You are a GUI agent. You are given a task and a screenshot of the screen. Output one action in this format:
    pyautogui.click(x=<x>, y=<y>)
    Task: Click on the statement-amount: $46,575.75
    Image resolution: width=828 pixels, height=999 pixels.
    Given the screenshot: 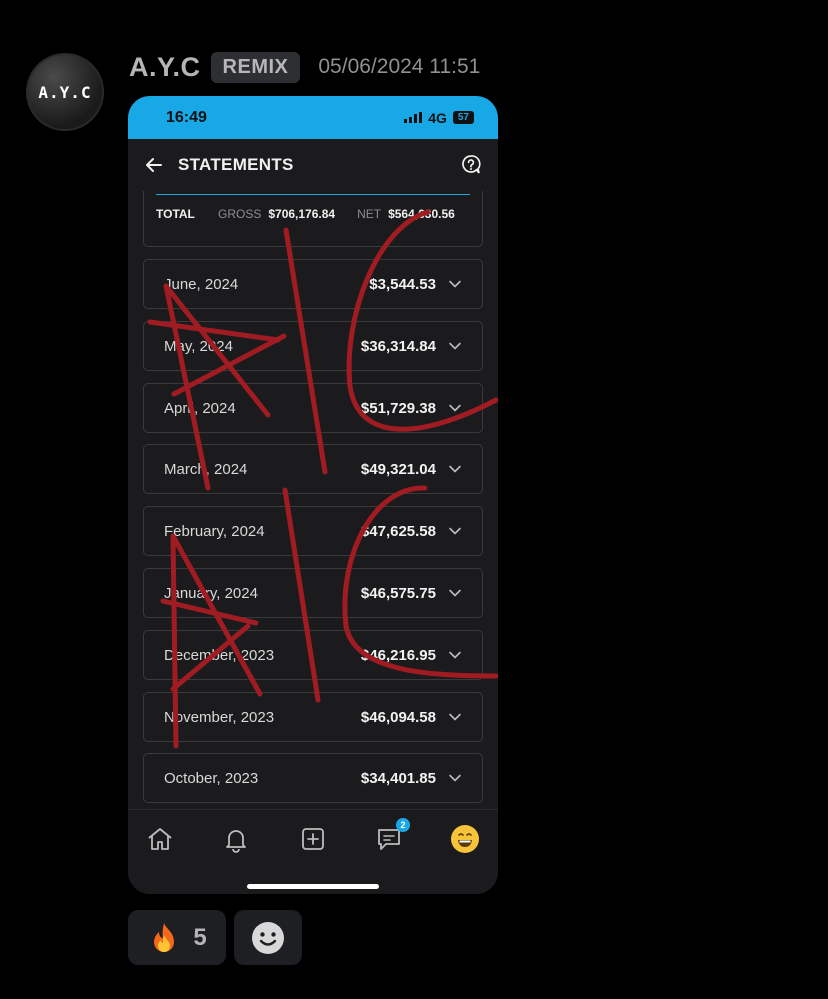 What is the action you would take?
    pyautogui.click(x=398, y=593)
    